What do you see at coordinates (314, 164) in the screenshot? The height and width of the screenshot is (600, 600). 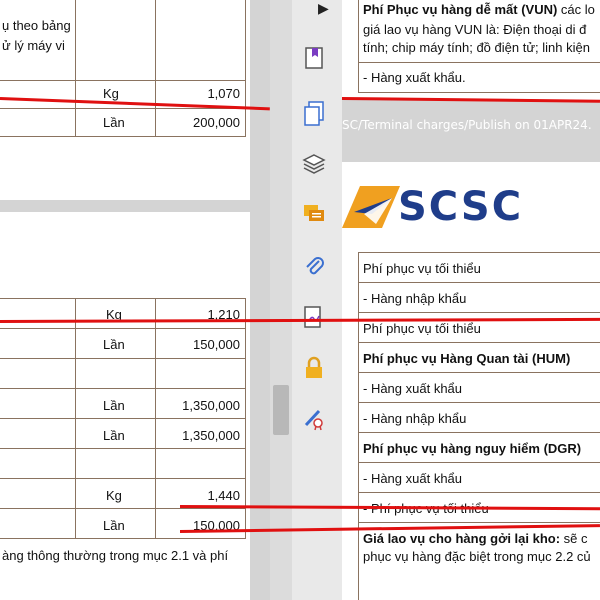 I see `layers-icon` at bounding box center [314, 164].